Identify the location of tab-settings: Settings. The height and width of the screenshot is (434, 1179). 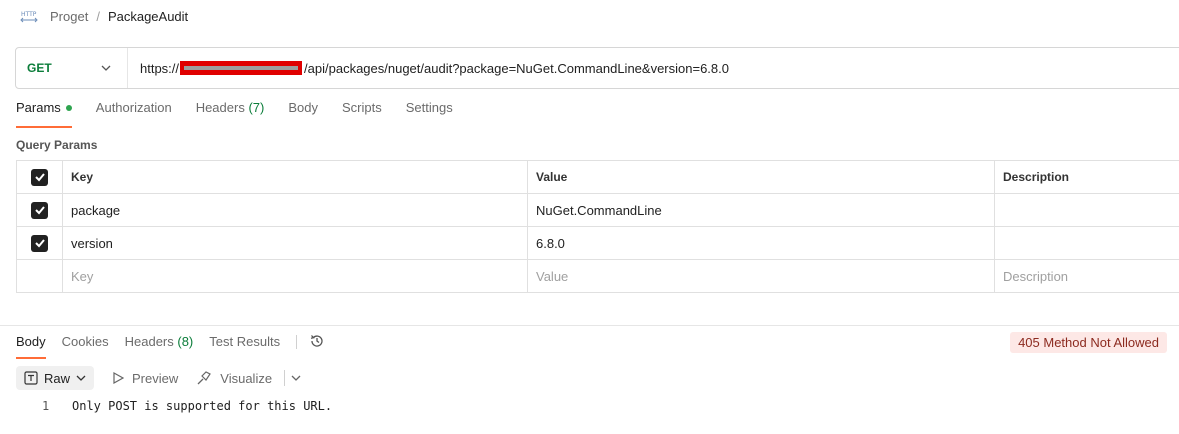
(429, 114).